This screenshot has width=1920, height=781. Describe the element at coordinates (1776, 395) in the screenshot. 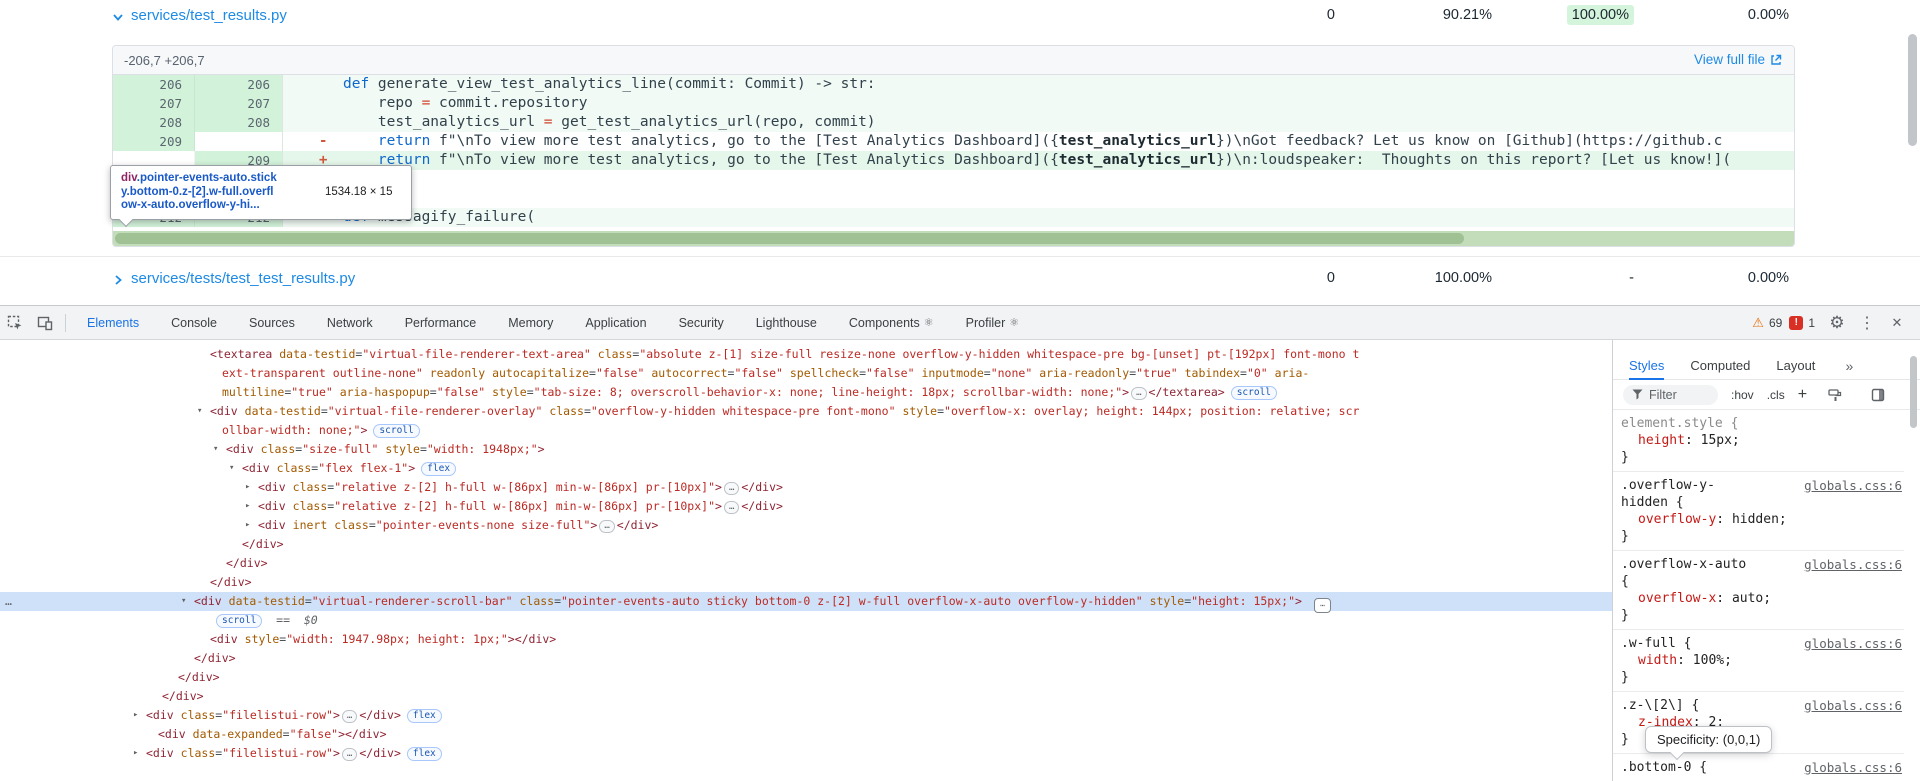

I see `toggle-element-classes: .cls` at that location.